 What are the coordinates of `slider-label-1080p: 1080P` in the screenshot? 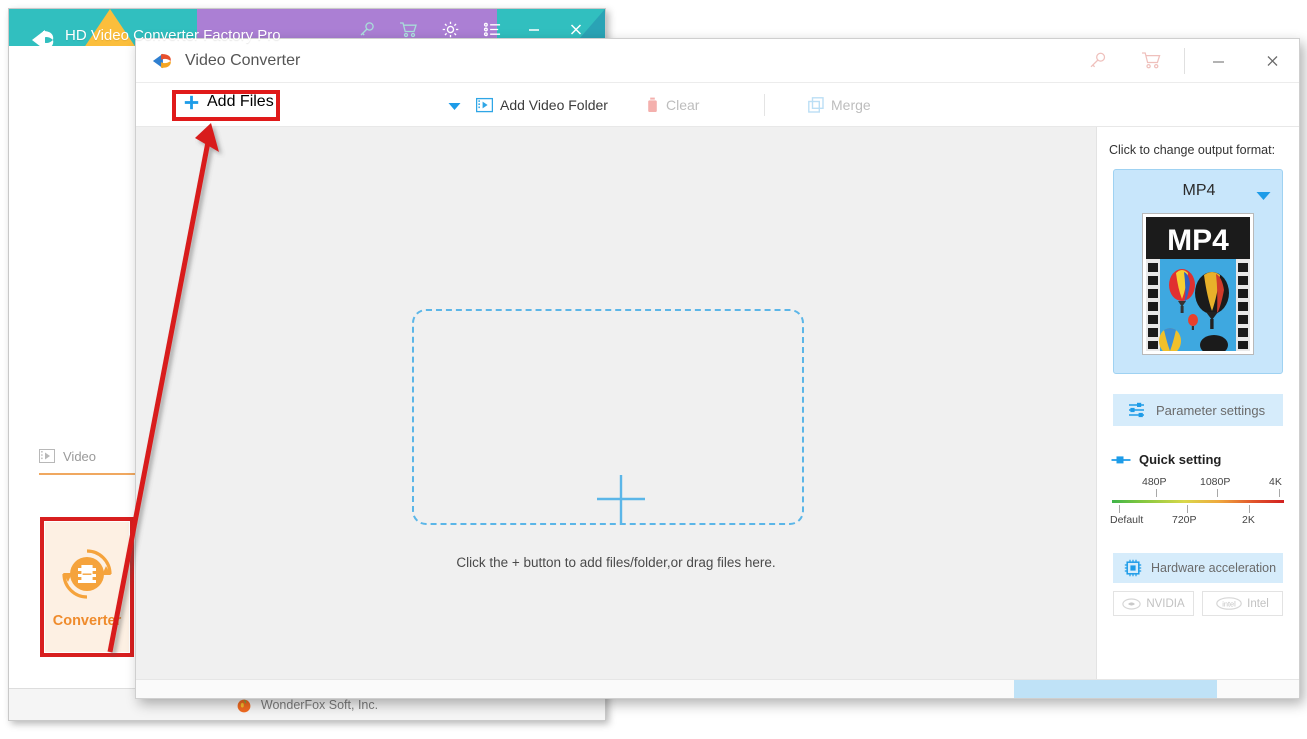 It's located at (1215, 482).